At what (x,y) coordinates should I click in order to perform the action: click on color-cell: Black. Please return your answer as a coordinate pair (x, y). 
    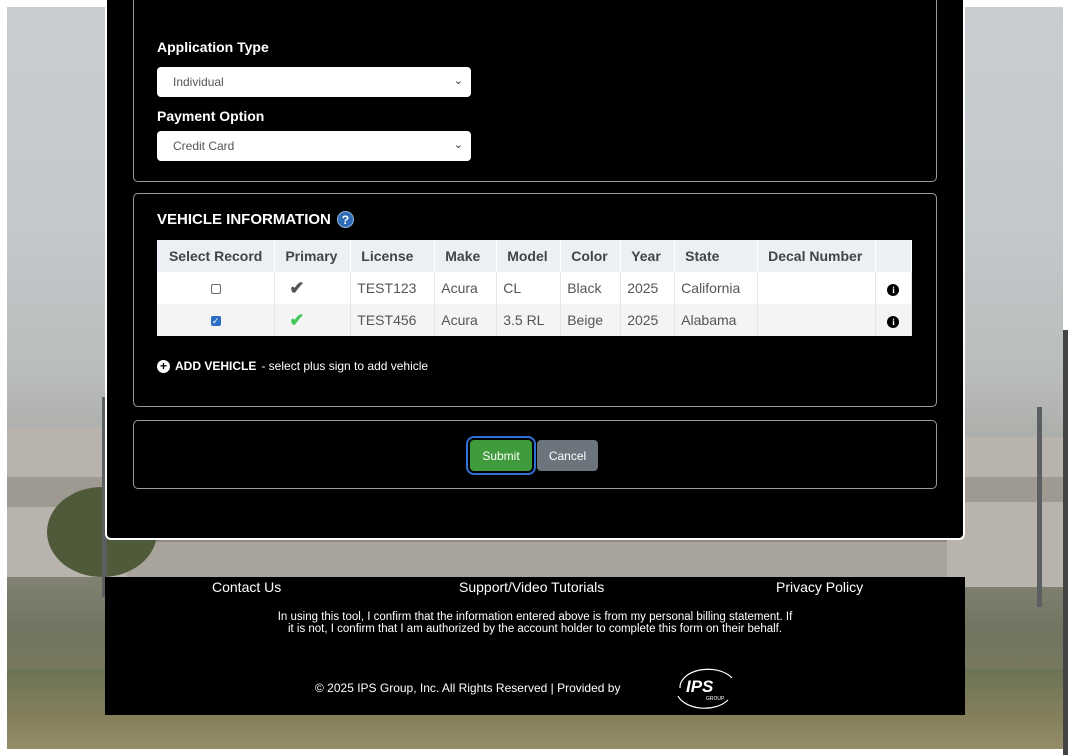
    Looking at the image, I should click on (591, 288).